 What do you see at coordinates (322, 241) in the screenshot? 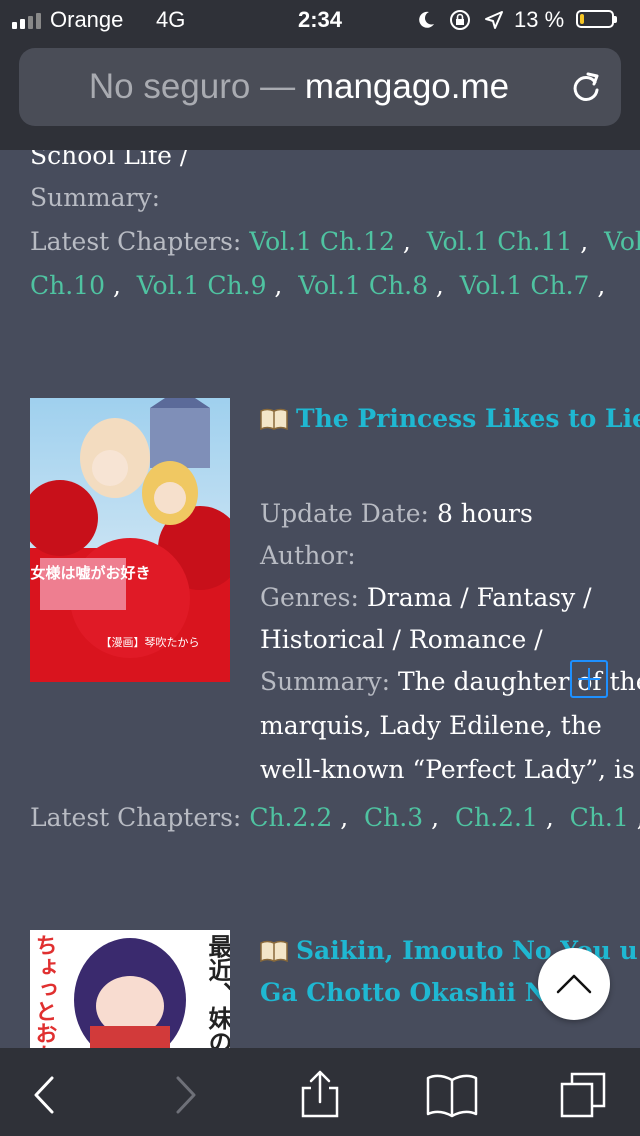
I see `chapter-link: Vol.1 Ch.12` at bounding box center [322, 241].